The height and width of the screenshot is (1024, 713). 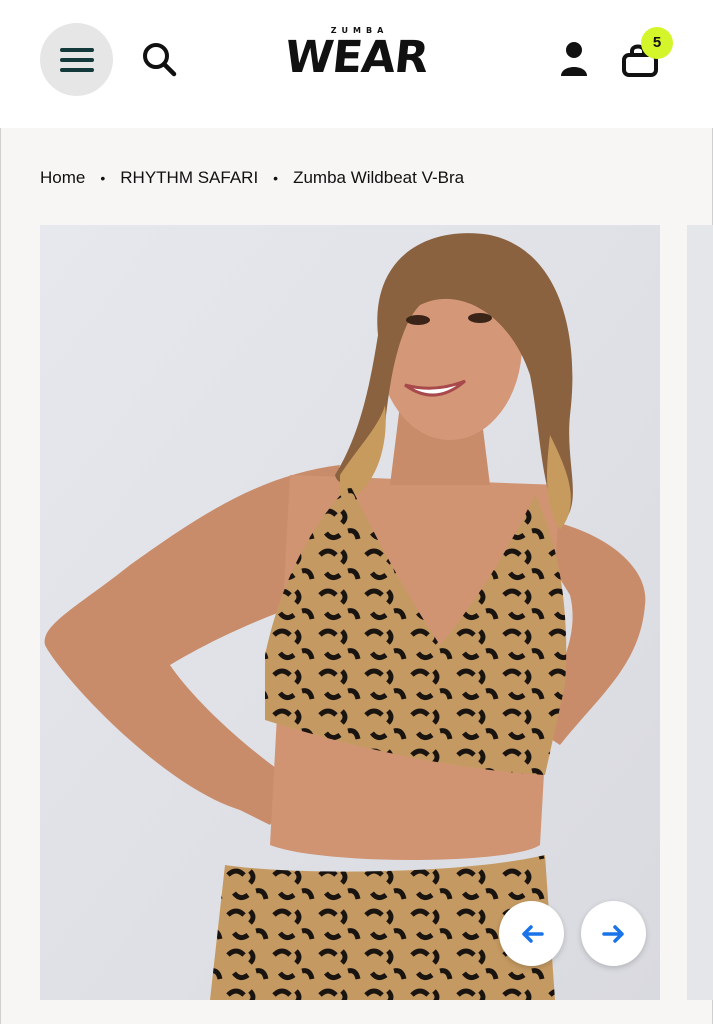 What do you see at coordinates (62, 178) in the screenshot?
I see `breadcrumb-home: Home` at bounding box center [62, 178].